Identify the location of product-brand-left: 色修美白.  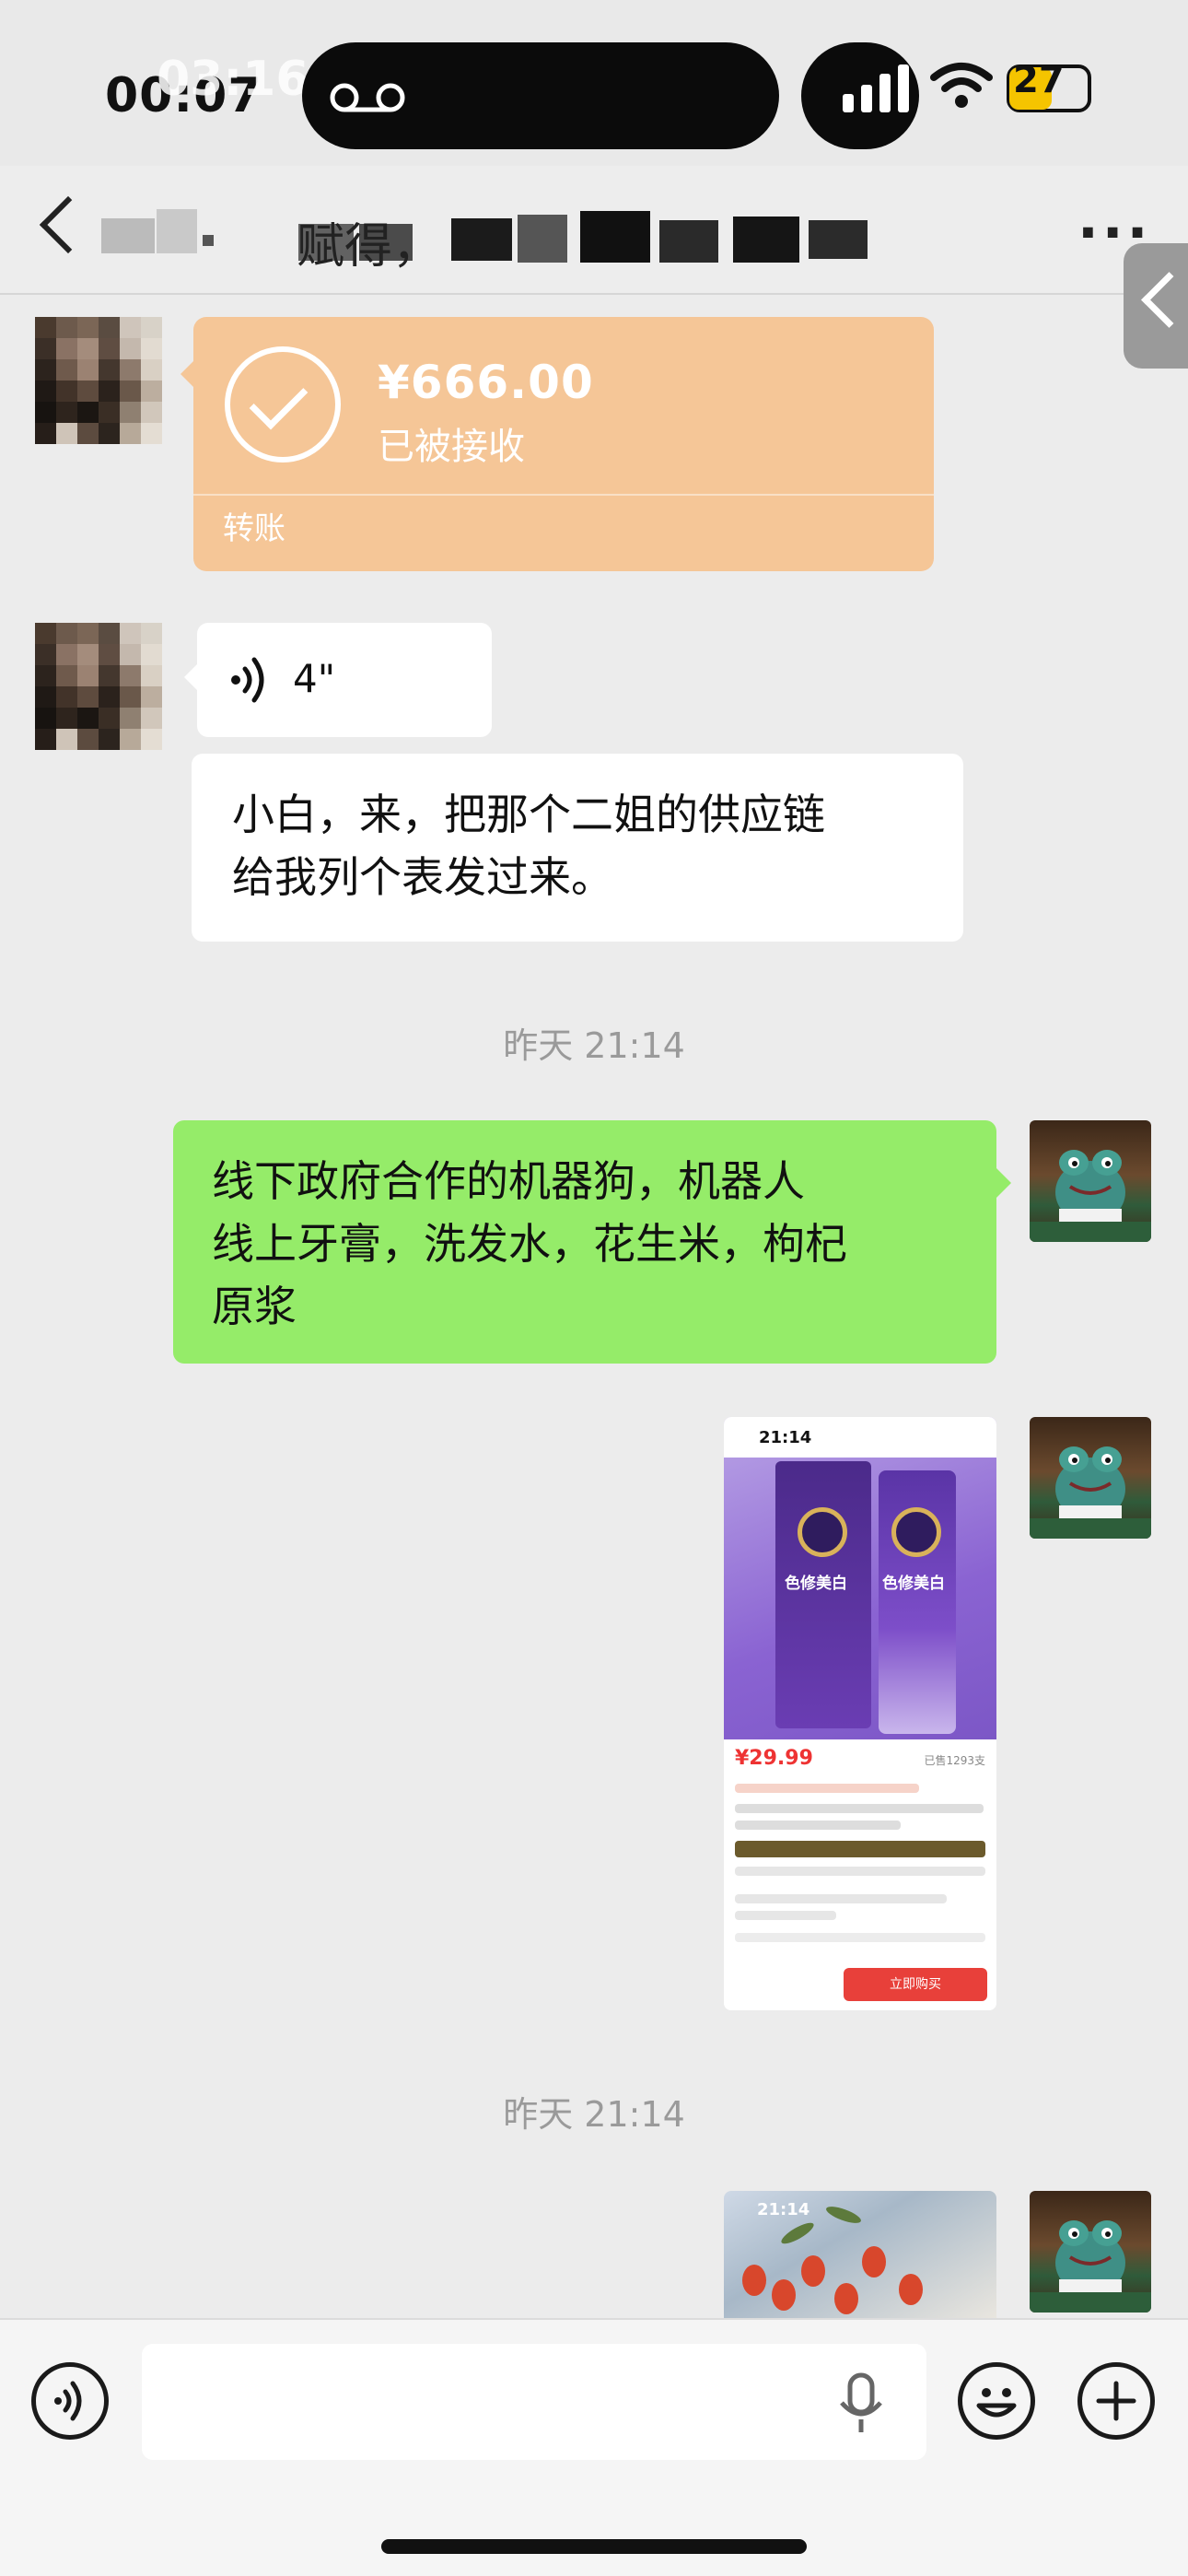
(816, 1584).